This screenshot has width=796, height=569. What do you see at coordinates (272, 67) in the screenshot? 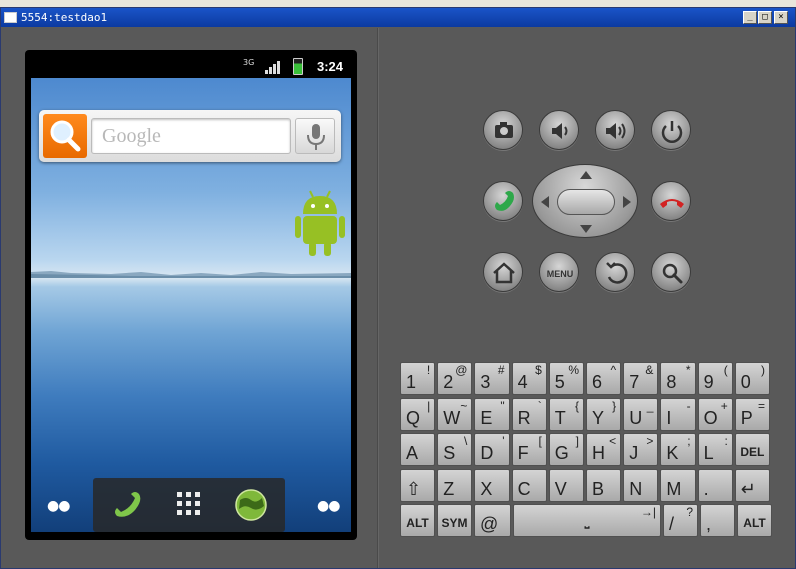
I see `signal-icon` at bounding box center [272, 67].